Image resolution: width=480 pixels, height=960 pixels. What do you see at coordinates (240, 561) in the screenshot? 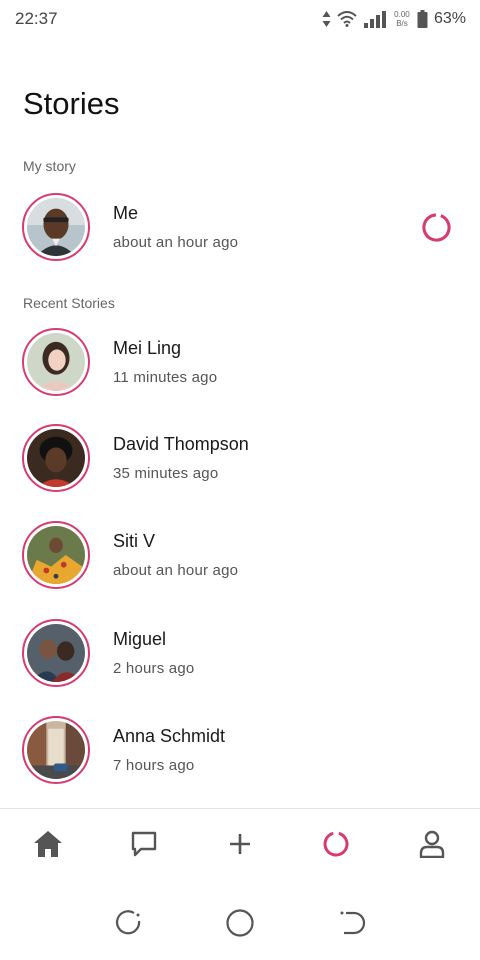
I see `list-item: Siti V about an hour ago` at bounding box center [240, 561].